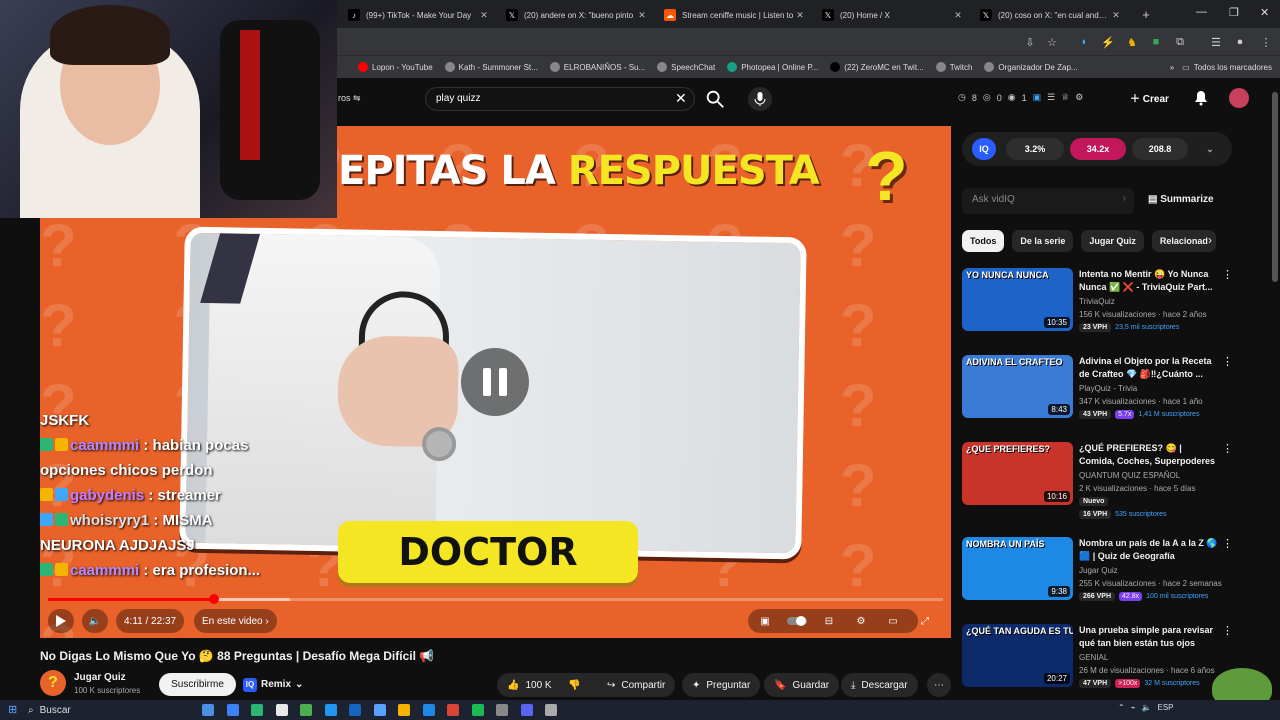 Image resolution: width=1280 pixels, height=720 pixels. I want to click on subtitles-icon: ⊟, so click(829, 621).